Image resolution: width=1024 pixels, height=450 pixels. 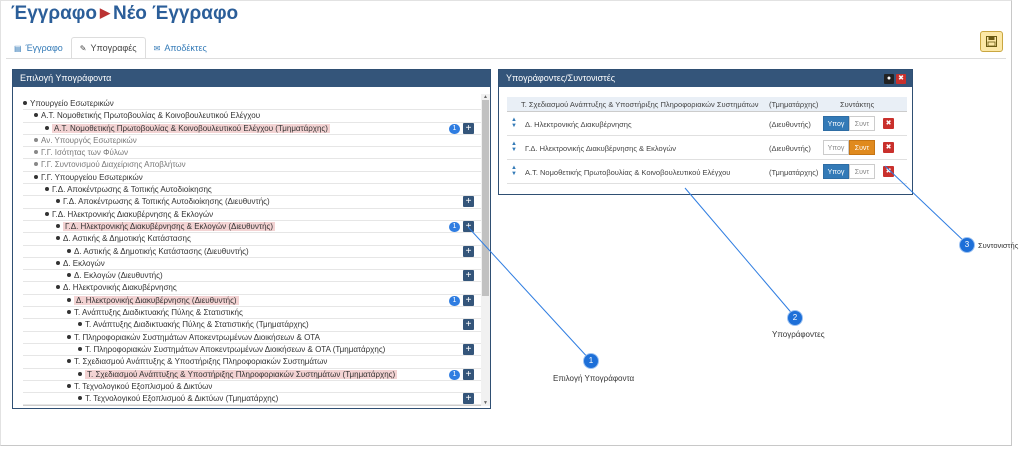 I want to click on callout-label-1: Επιλογή Υπογράφοντα, so click(x=594, y=378).